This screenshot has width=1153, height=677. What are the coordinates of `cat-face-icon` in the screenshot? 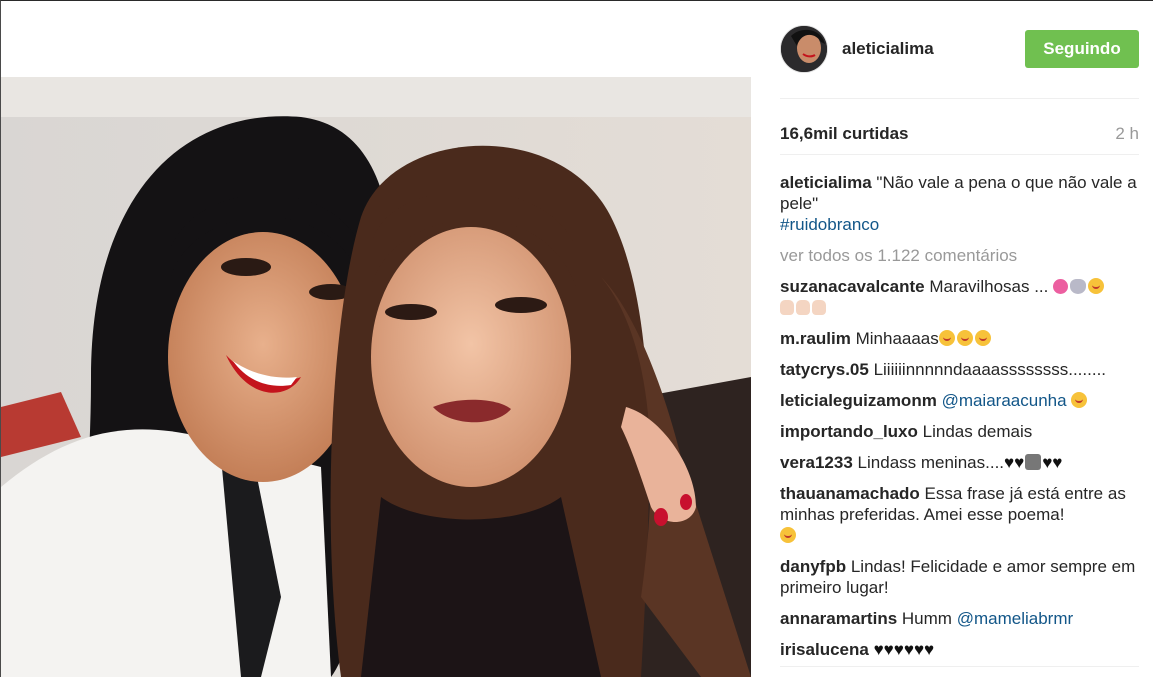 It's located at (1078, 286).